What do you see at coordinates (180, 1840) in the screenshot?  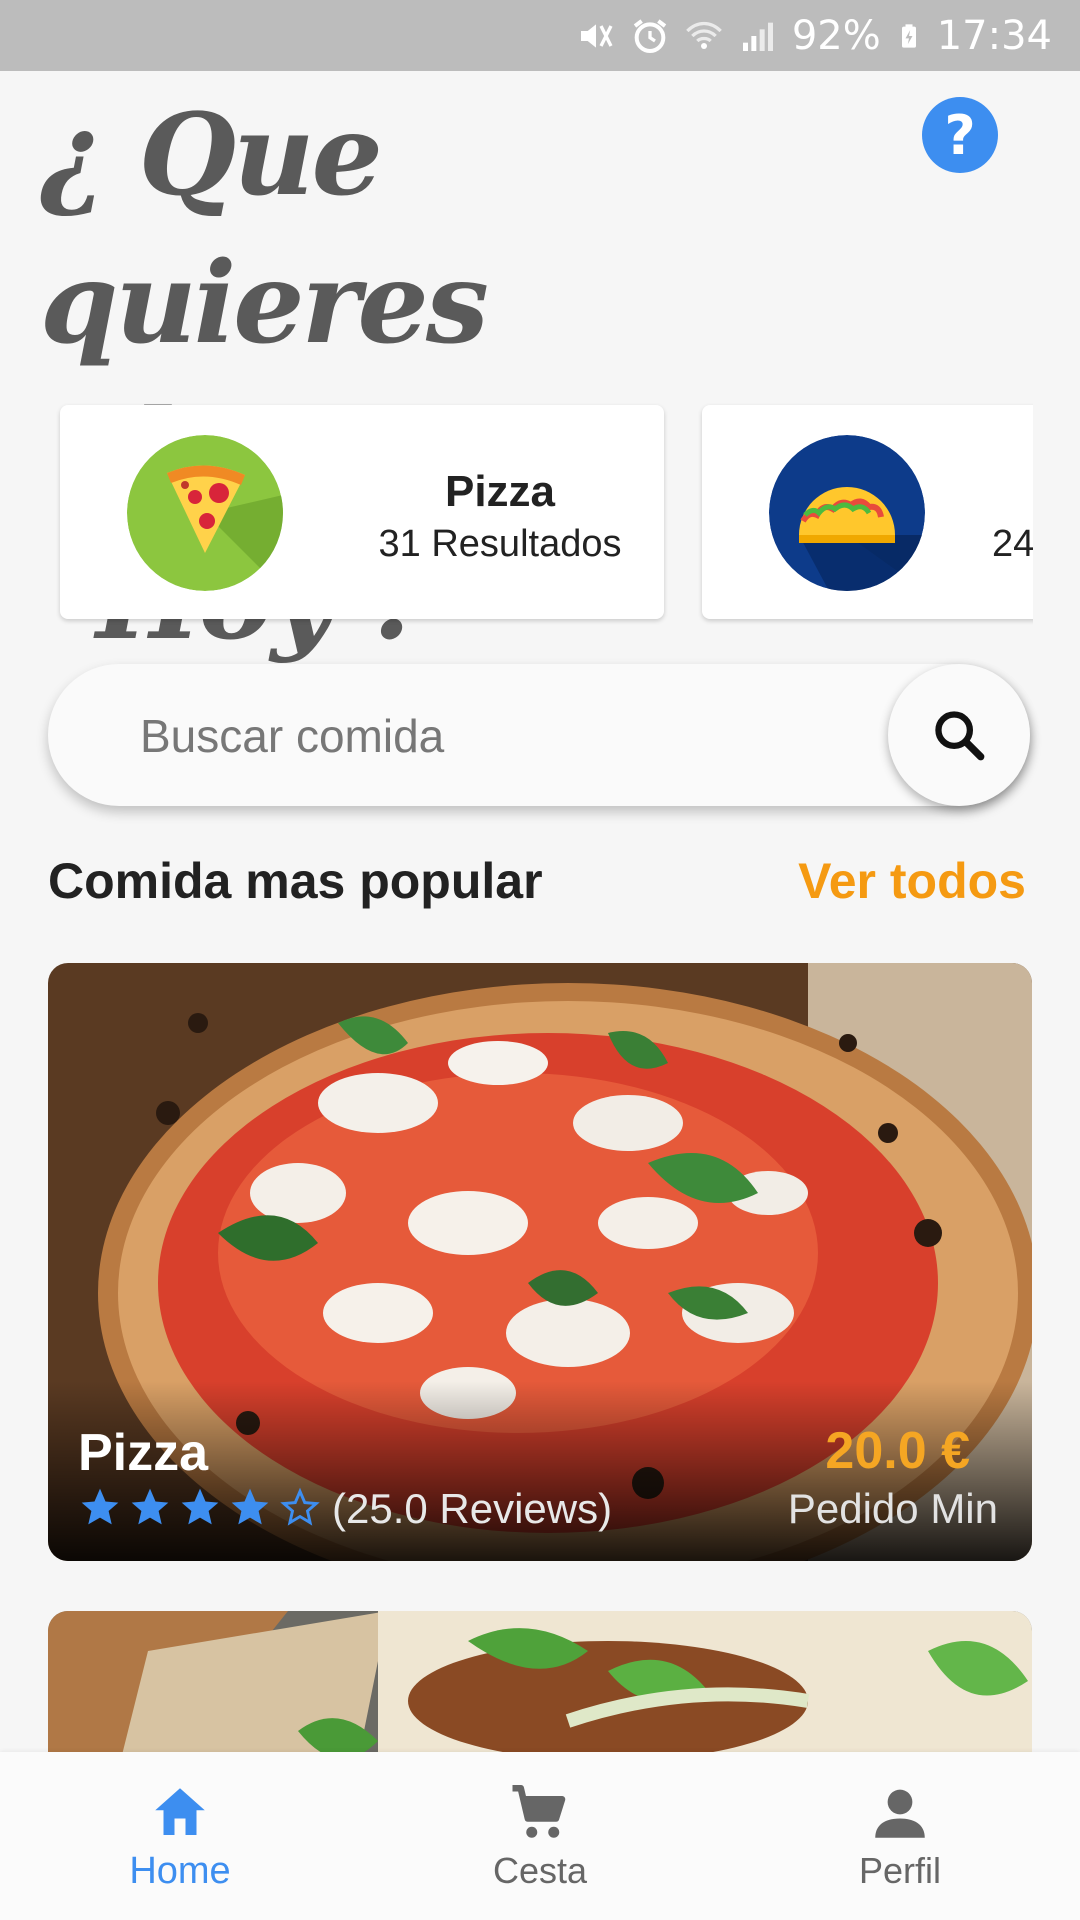 I see `nav-home: Home` at bounding box center [180, 1840].